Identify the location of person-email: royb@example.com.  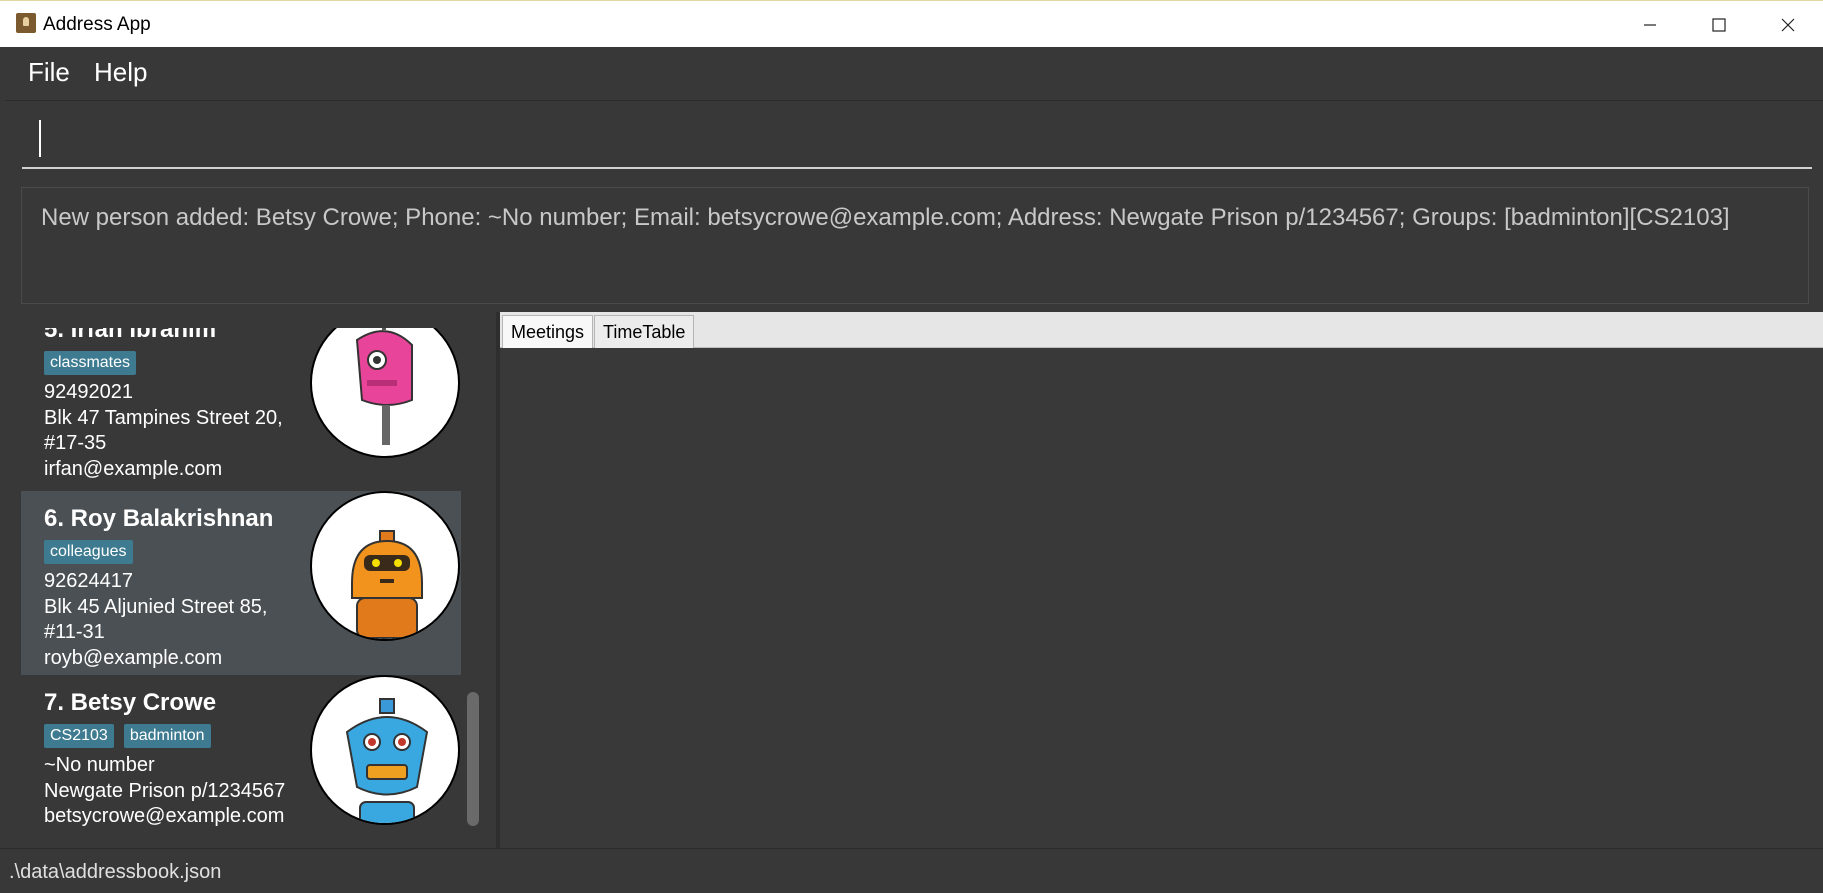
(133, 658).